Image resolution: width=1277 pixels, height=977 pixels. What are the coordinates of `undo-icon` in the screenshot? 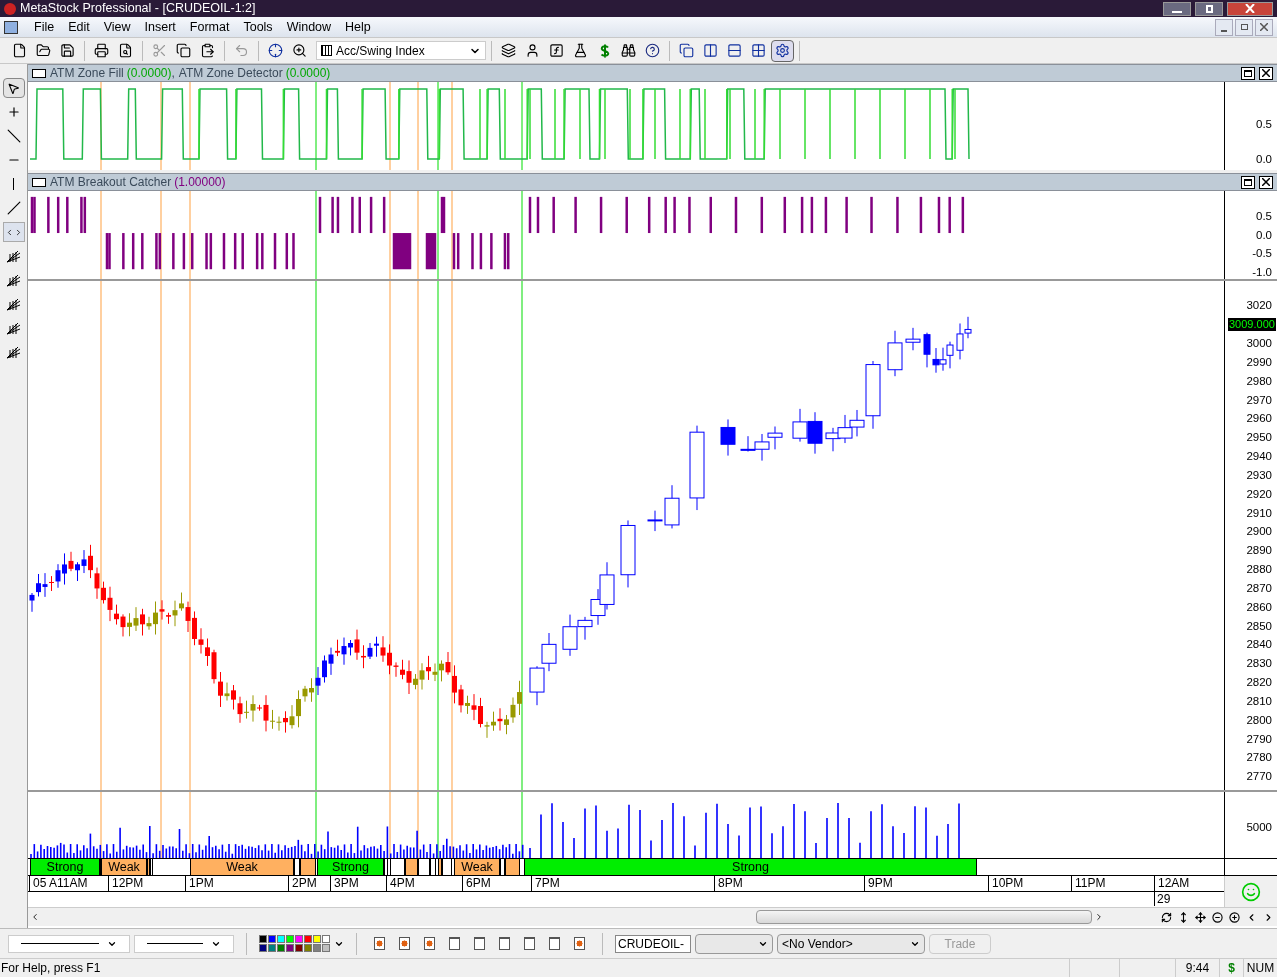 It's located at (241, 50).